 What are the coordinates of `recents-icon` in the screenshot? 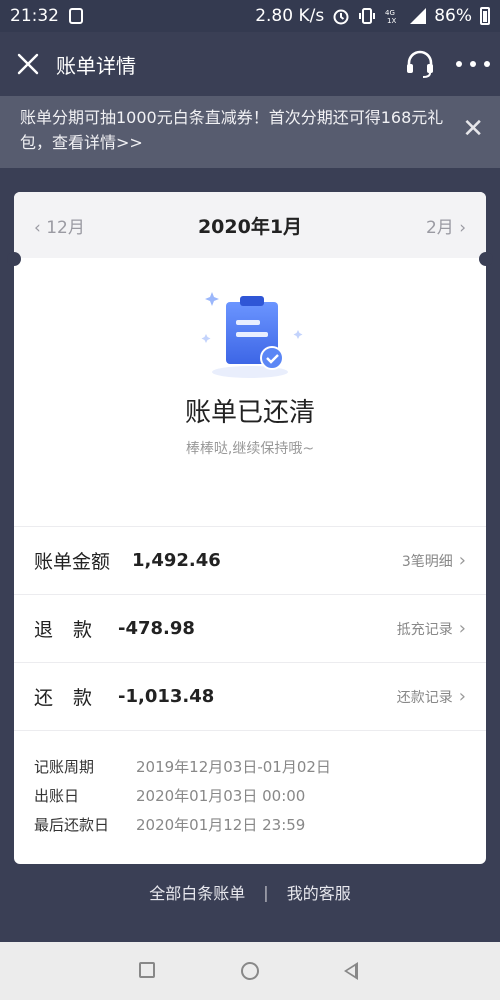 It's located at (147, 970).